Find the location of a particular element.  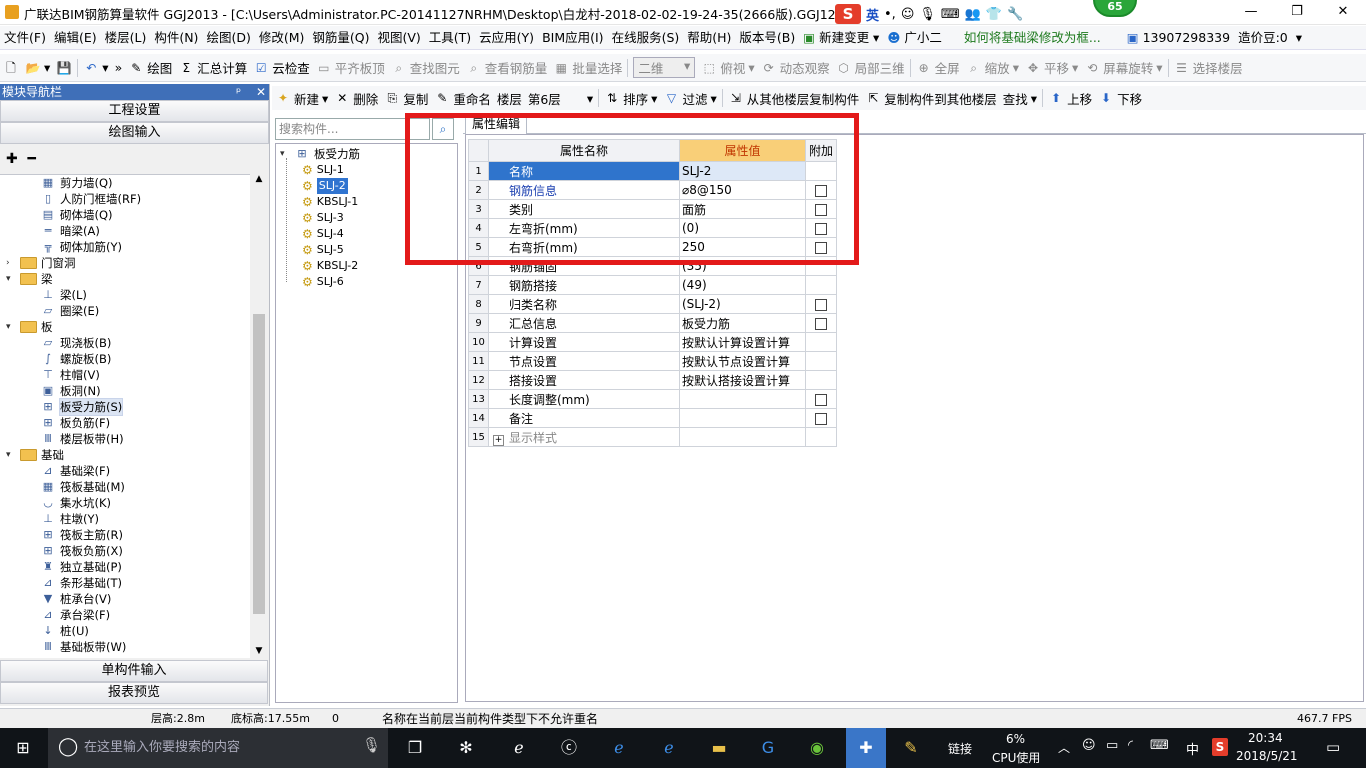

punct-icon: •, is located at coordinates (890, 14).